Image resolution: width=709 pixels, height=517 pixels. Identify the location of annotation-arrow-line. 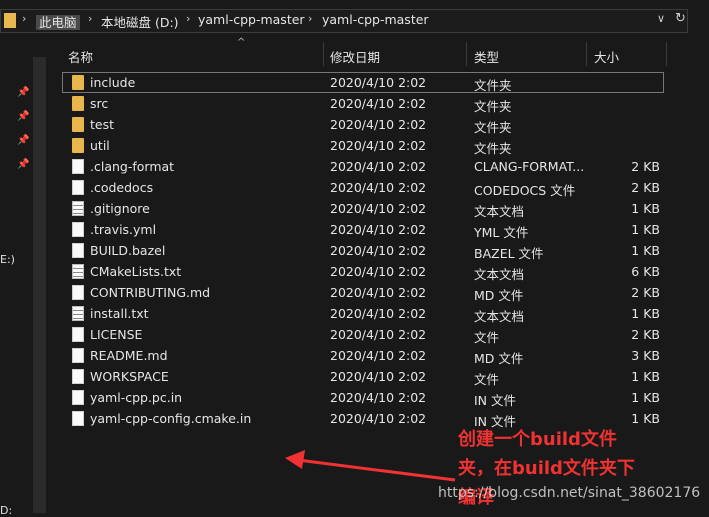
(376, 470).